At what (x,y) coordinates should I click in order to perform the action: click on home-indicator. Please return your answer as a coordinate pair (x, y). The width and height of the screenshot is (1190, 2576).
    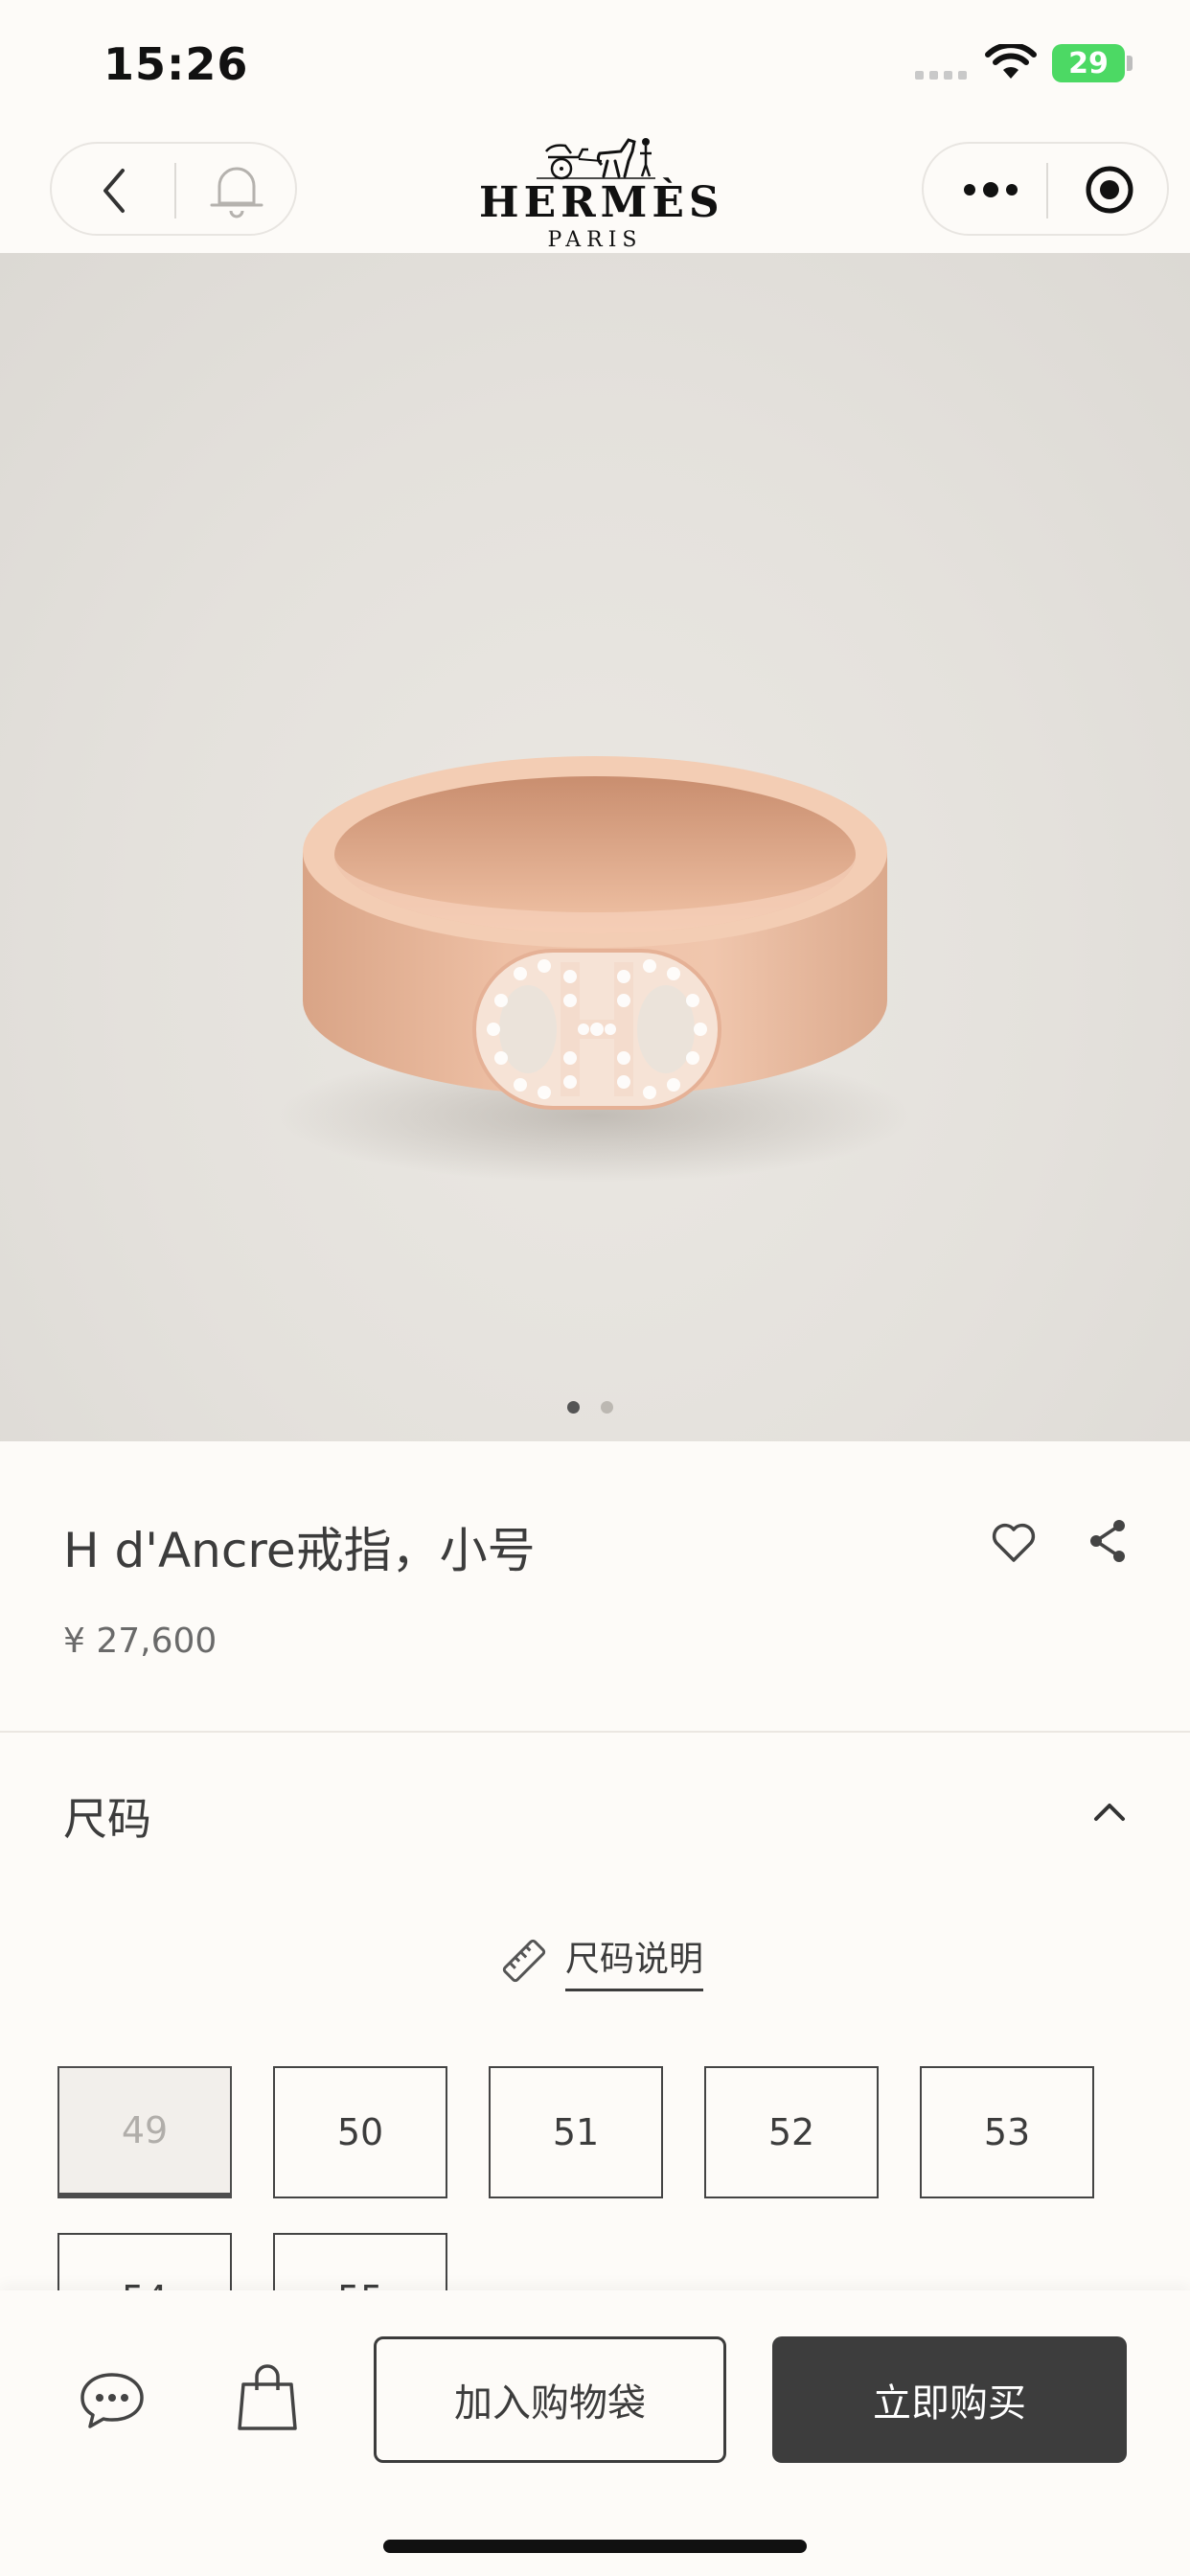
    Looking at the image, I should click on (595, 2546).